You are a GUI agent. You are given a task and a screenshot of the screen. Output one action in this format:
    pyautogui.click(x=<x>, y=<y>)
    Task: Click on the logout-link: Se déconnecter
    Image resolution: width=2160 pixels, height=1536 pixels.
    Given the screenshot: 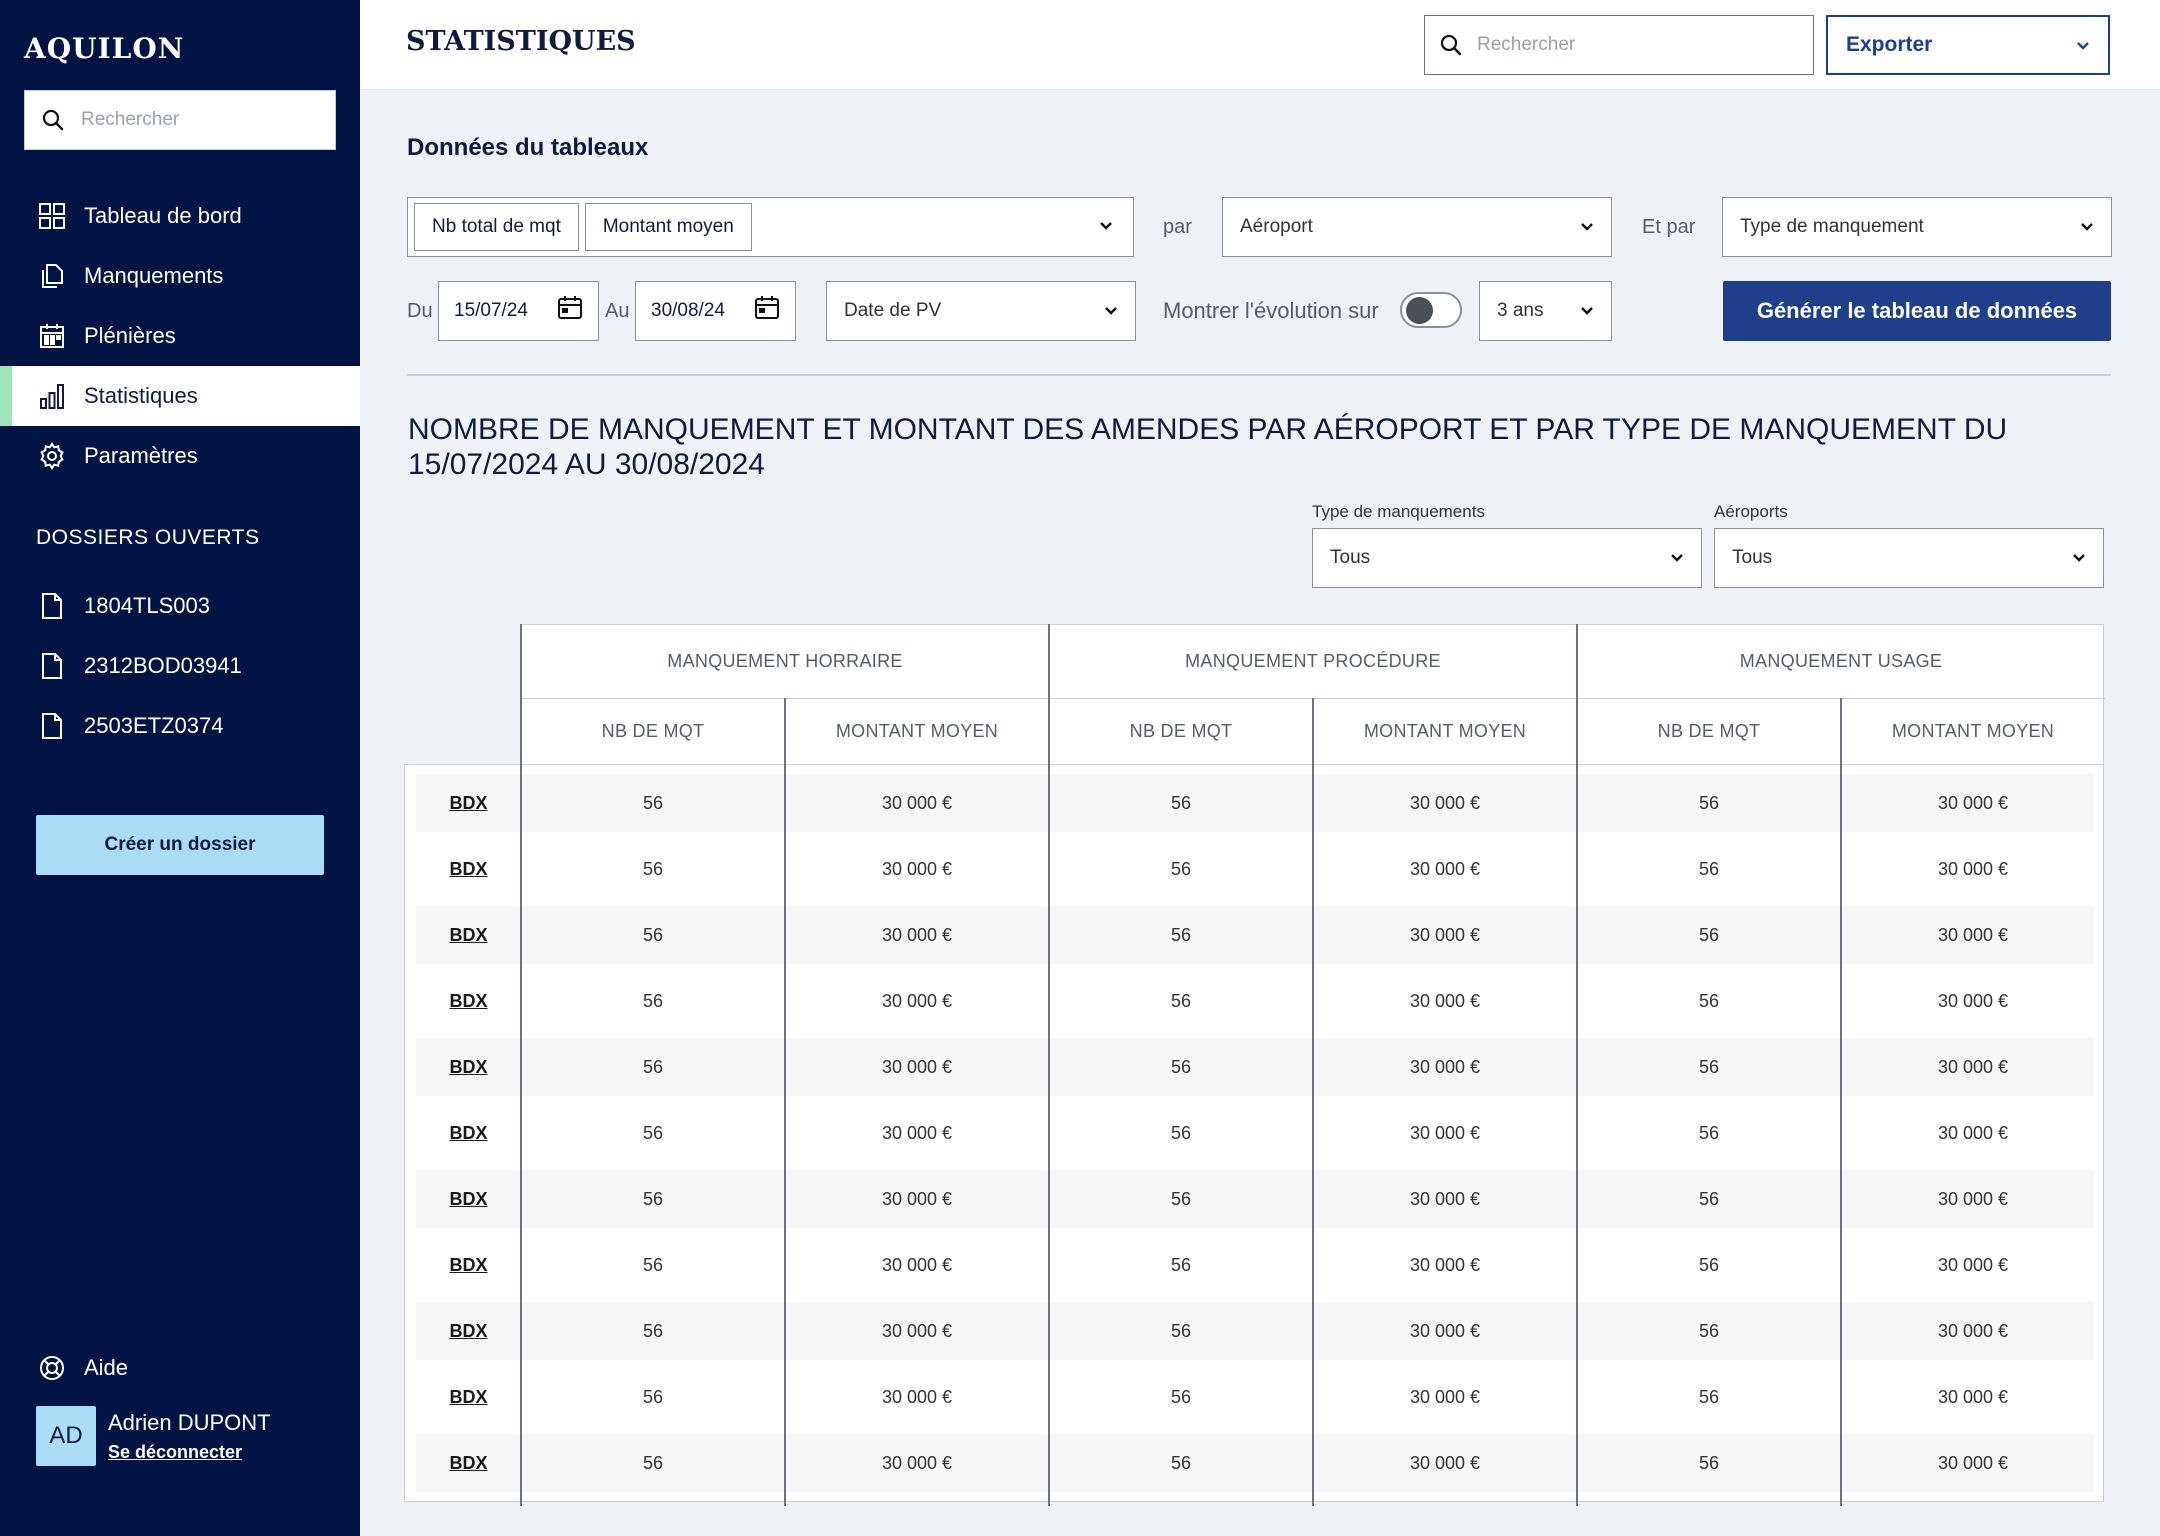 What is the action you would take?
    pyautogui.click(x=189, y=1452)
    